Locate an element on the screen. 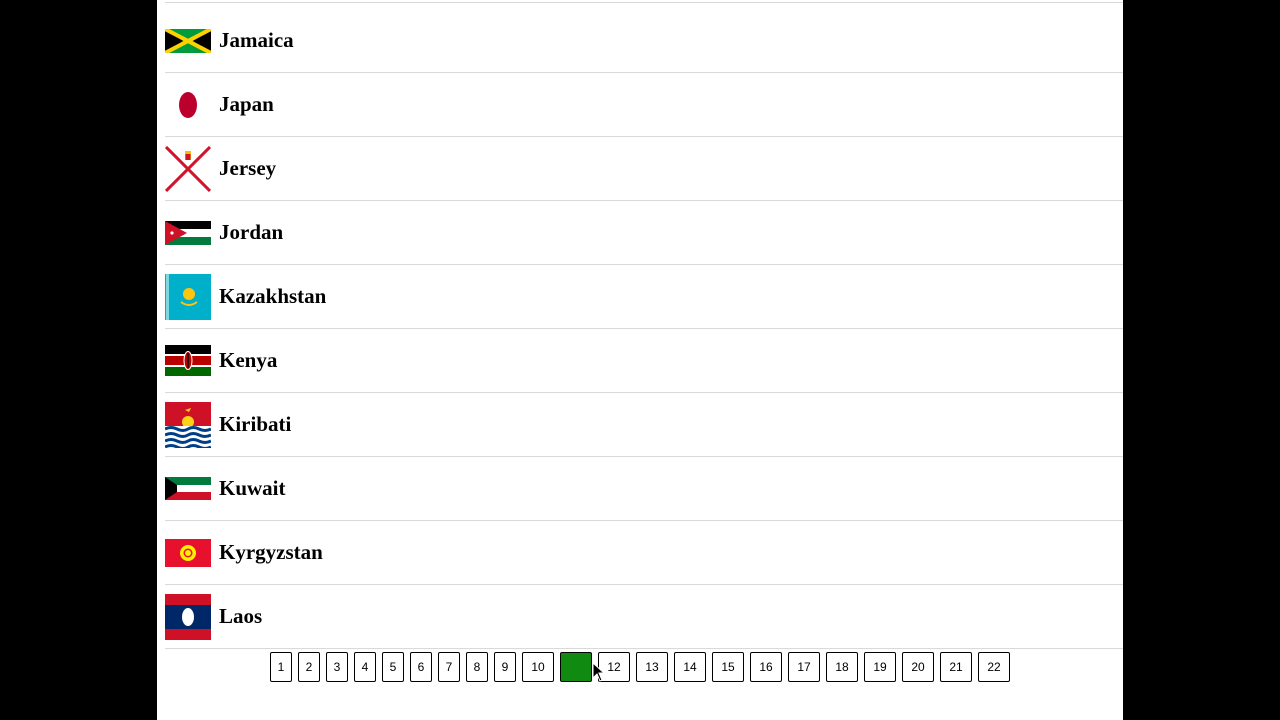  kyrgyzstan-flag-icon is located at coordinates (188, 553).